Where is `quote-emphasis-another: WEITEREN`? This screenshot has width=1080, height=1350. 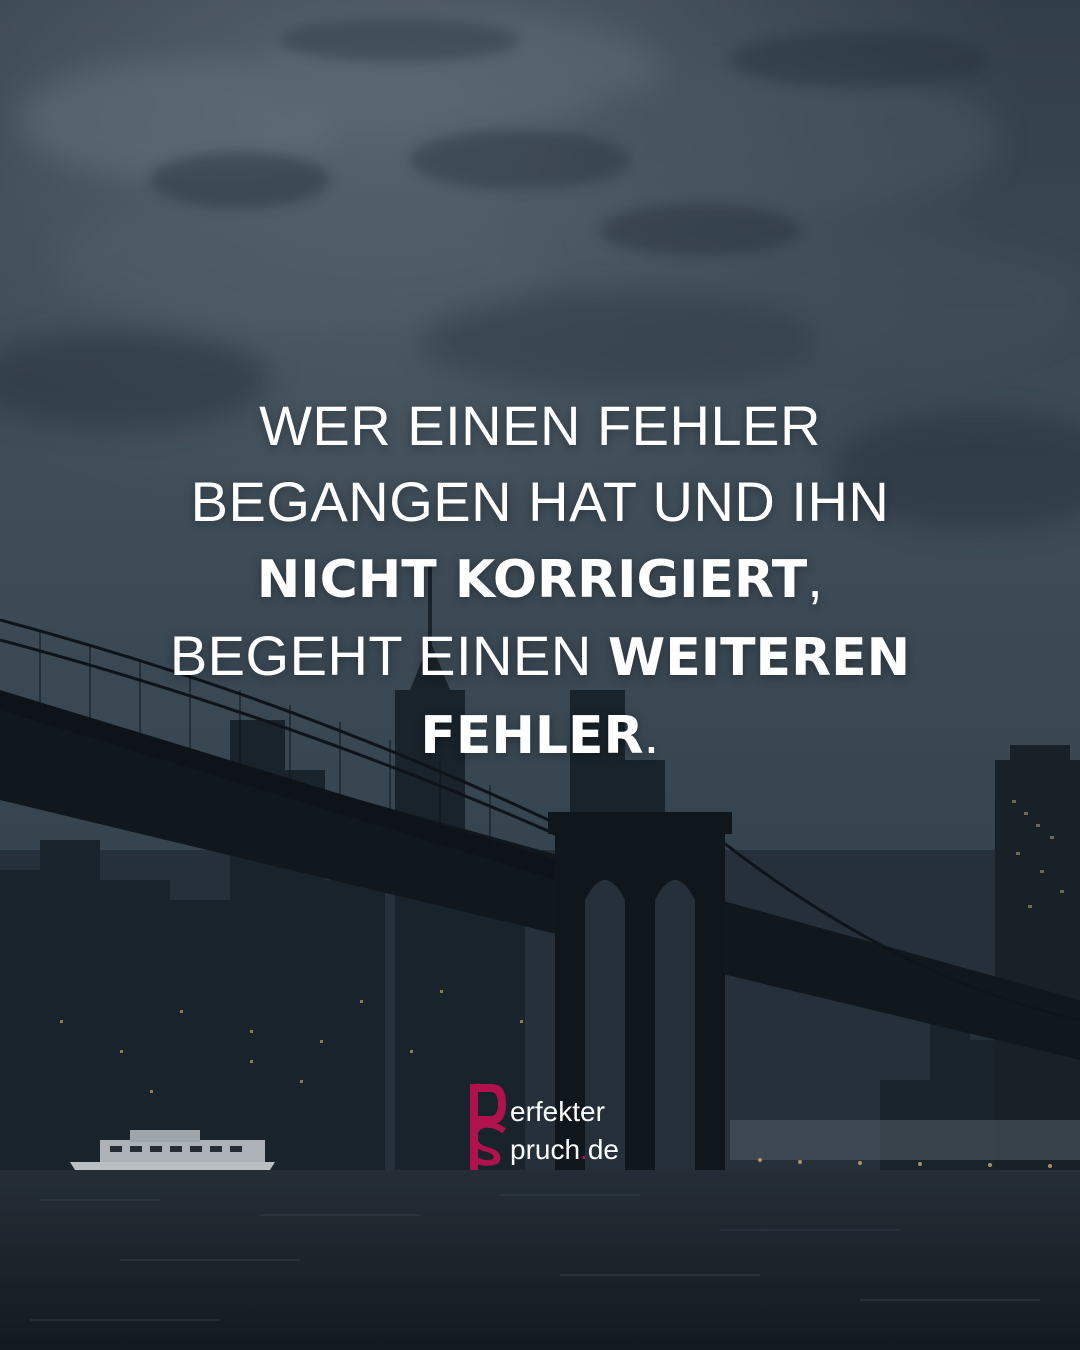 quote-emphasis-another: WEITEREN is located at coordinates (759, 658).